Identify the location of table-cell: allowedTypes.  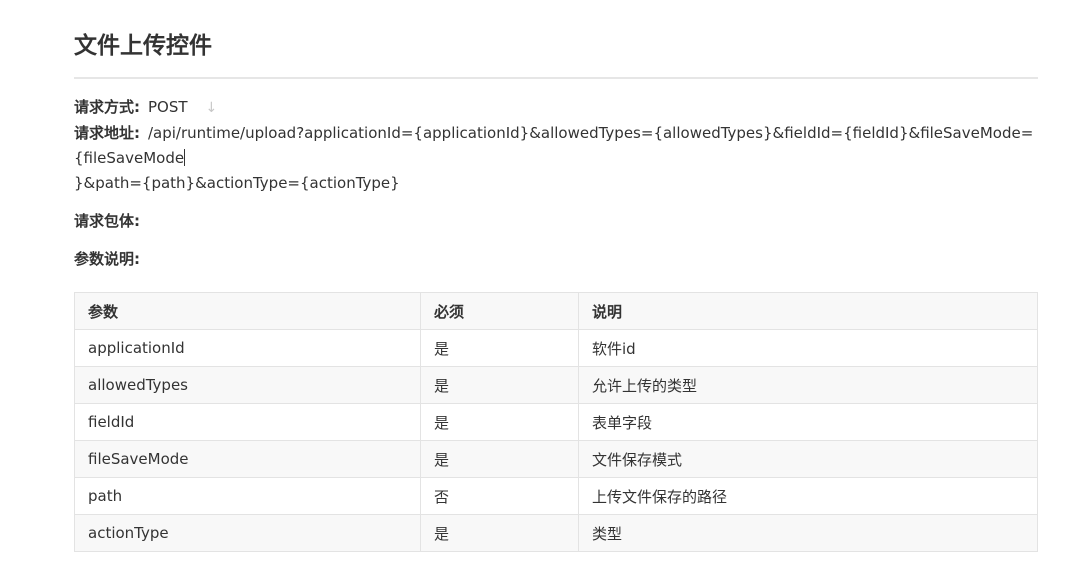
(247, 385).